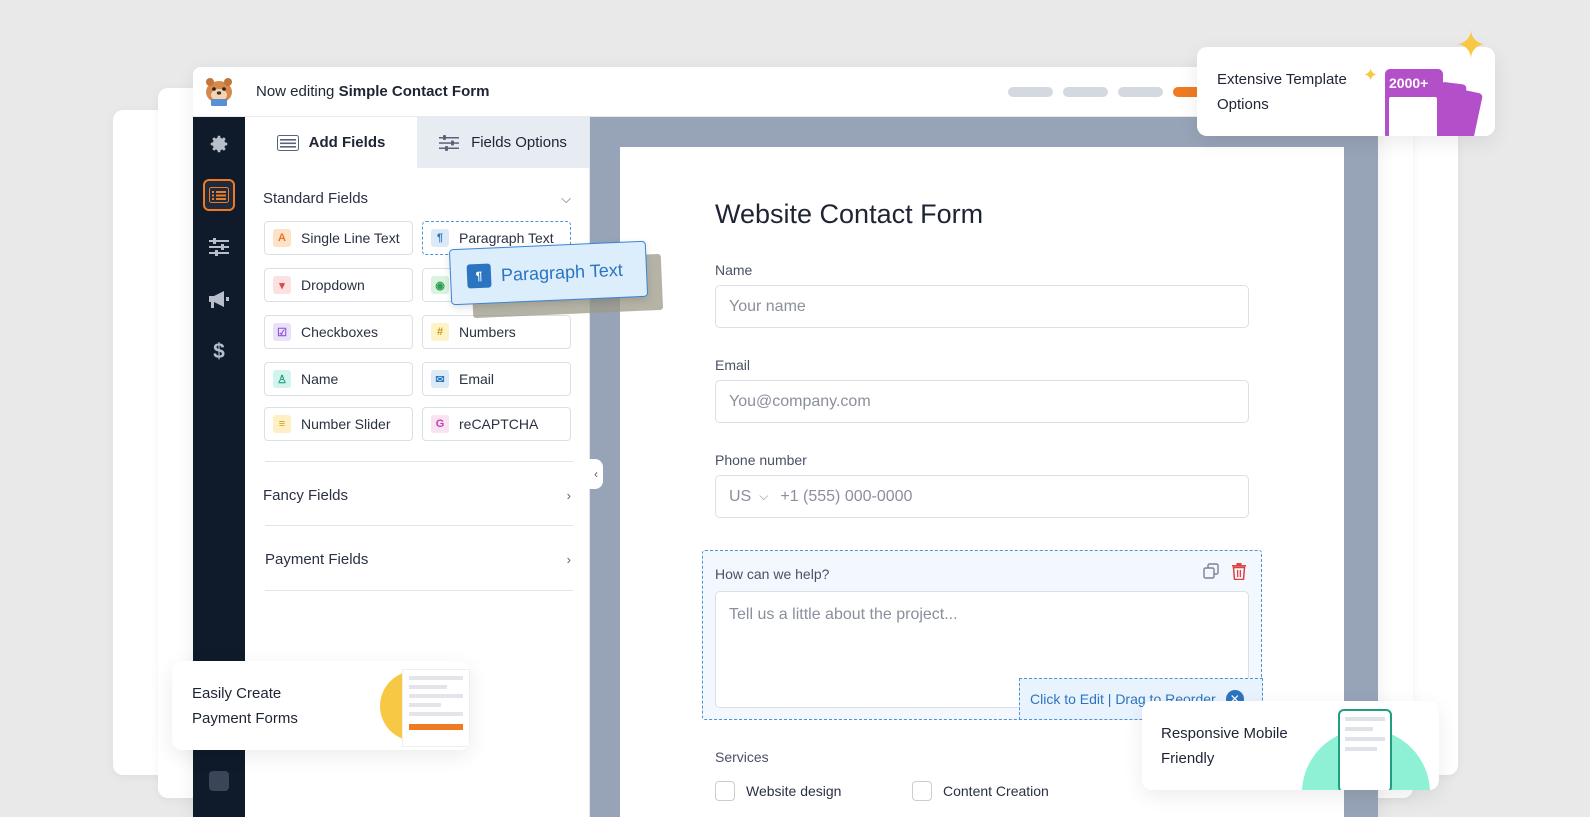 The width and height of the screenshot is (1590, 817). I want to click on panel-tabs: Add Fields Fields Options, so click(417, 142).